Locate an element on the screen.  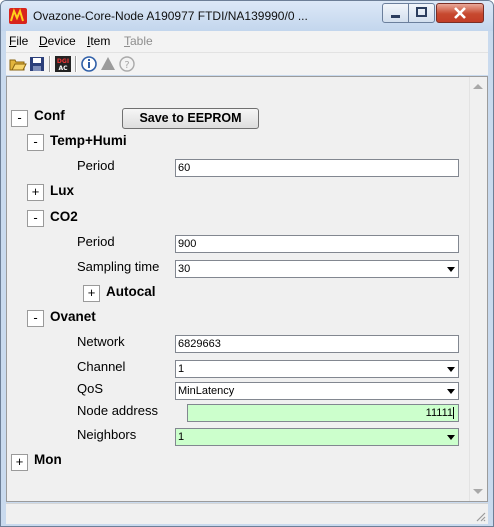
autocal-node-label: Autocal is located at coordinates (131, 291).